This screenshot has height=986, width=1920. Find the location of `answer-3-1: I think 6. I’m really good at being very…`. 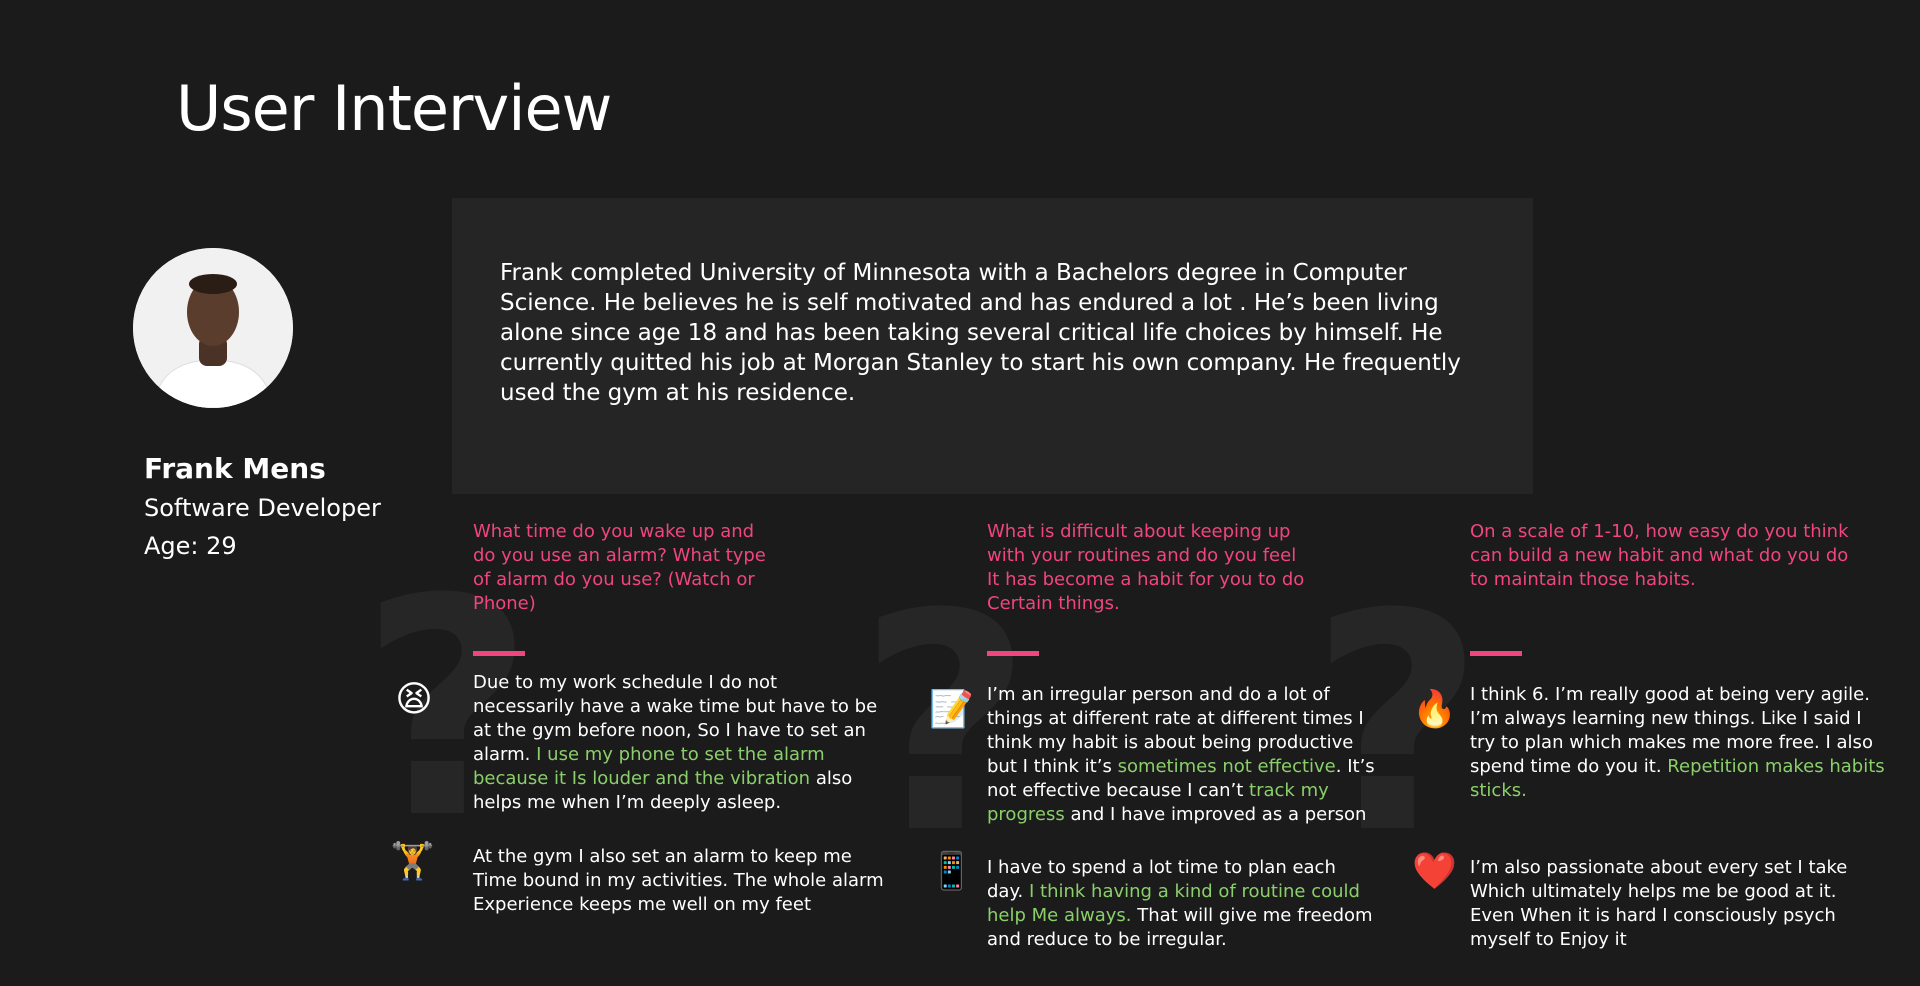

answer-3-1: I think 6. I’m really good at being very… is located at coordinates (1680, 743).